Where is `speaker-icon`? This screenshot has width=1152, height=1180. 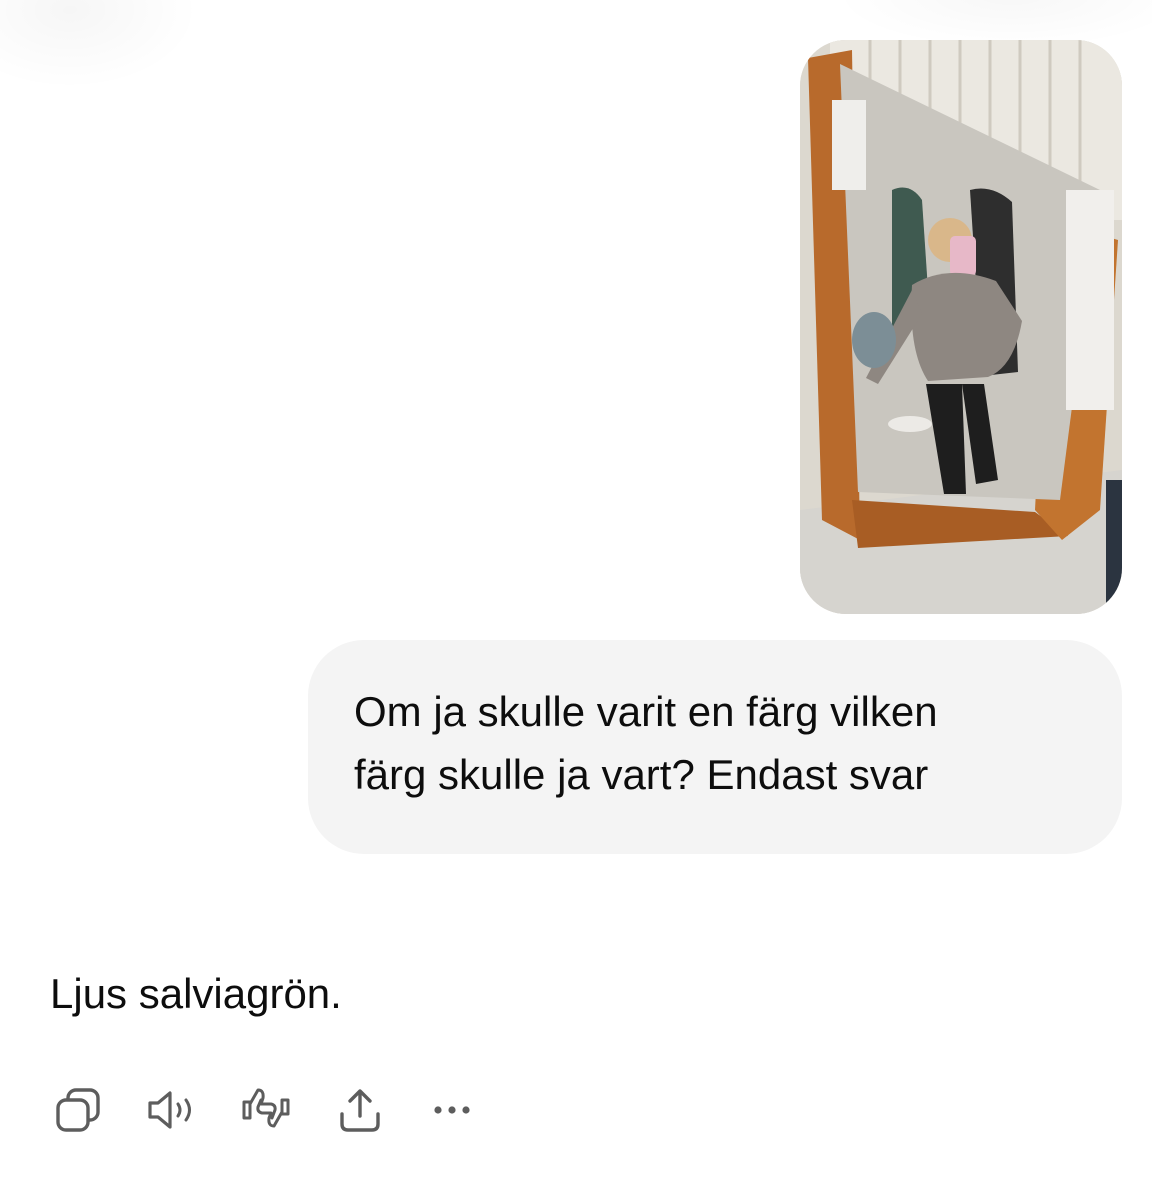
speaker-icon is located at coordinates (169, 1110).